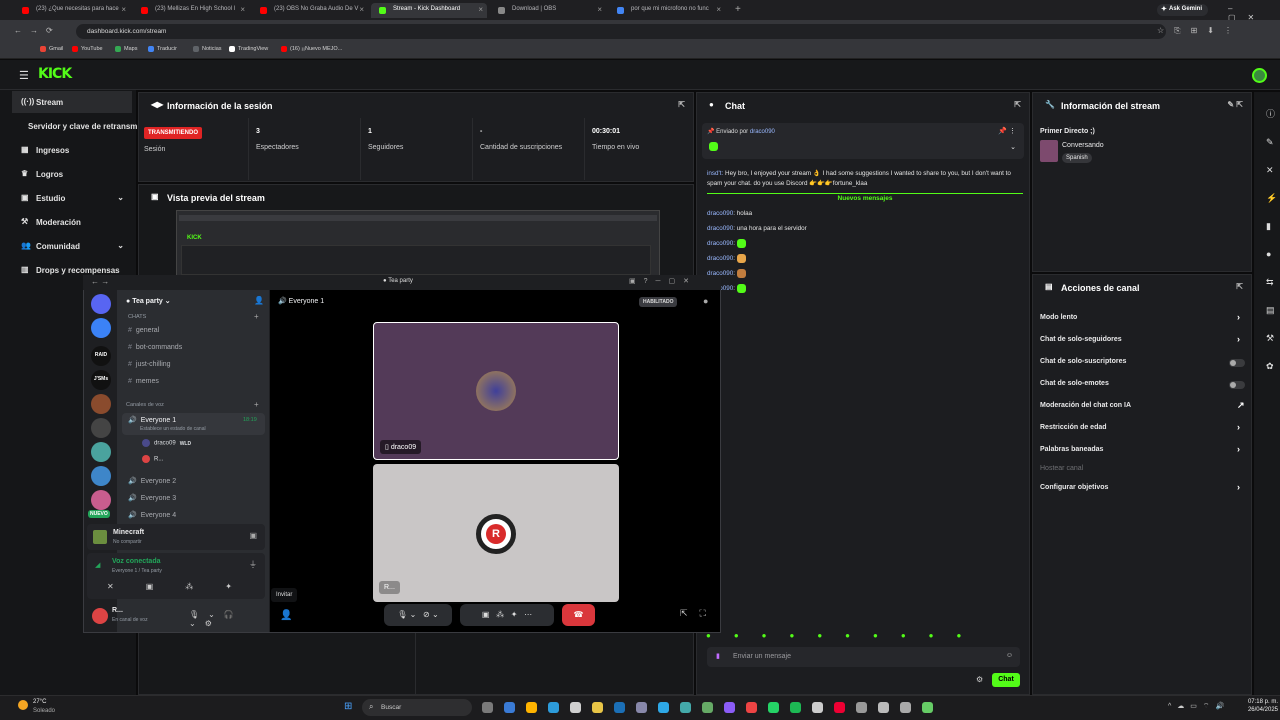  What do you see at coordinates (101, 380) in the screenshot?
I see `server-icon: J'SMs` at bounding box center [101, 380].